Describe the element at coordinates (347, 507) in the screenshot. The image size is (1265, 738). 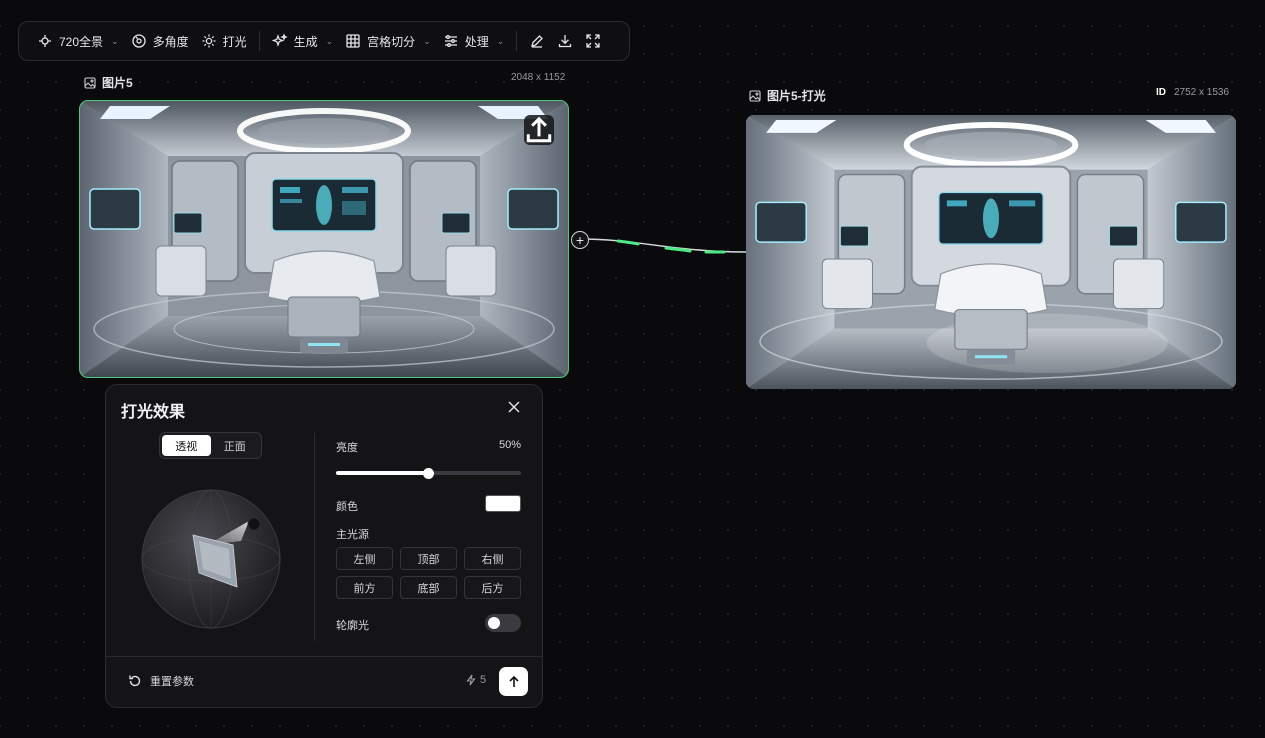
I see `color-label: 颜色` at that location.